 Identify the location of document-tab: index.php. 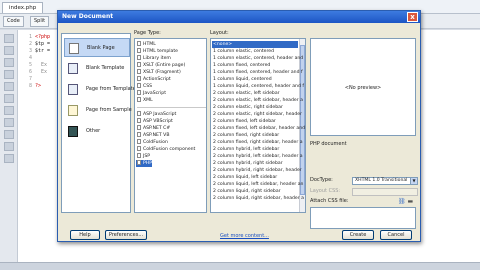
(23, 7).